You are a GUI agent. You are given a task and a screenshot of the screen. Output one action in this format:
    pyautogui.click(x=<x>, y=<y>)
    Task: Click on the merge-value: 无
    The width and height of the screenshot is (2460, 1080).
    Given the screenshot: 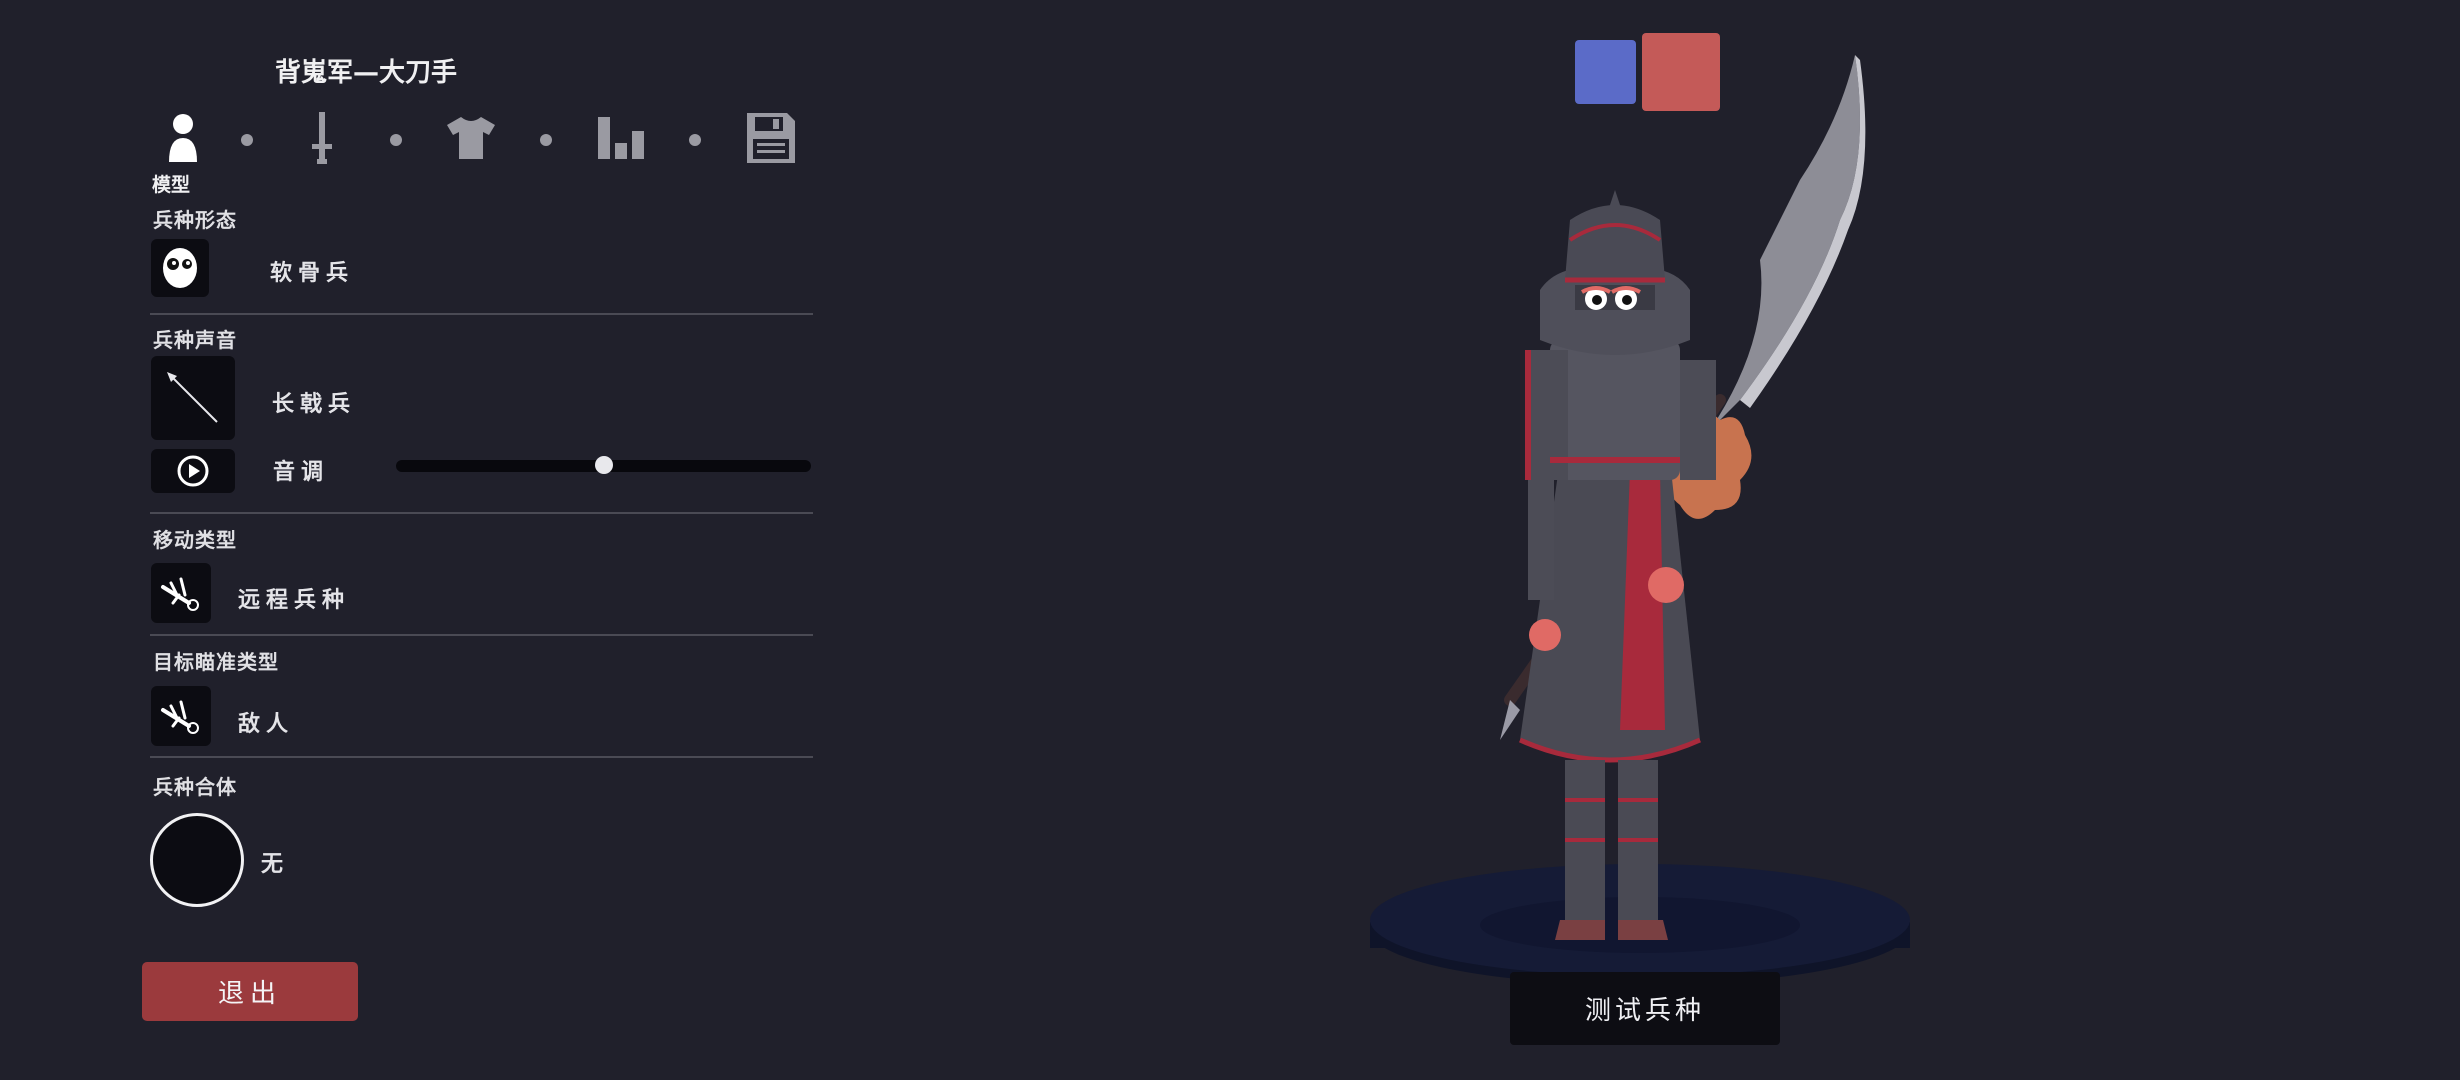 What is the action you would take?
    pyautogui.click(x=275, y=864)
    